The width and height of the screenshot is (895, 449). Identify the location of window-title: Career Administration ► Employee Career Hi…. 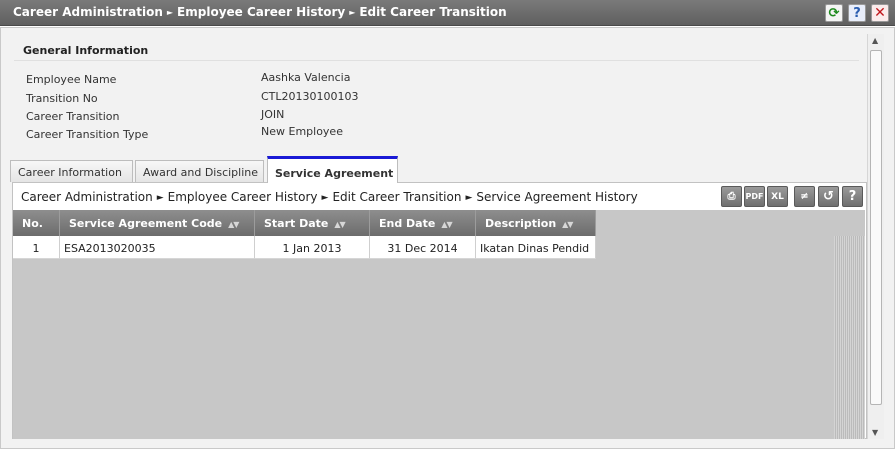
(260, 12).